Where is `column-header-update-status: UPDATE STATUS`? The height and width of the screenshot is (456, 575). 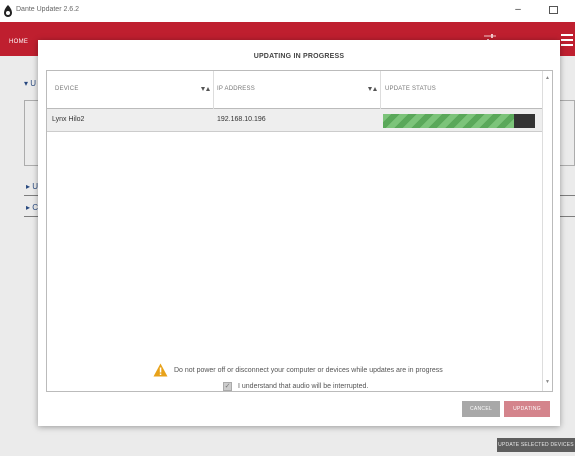
column-header-update-status: UPDATE STATUS is located at coordinates (410, 89).